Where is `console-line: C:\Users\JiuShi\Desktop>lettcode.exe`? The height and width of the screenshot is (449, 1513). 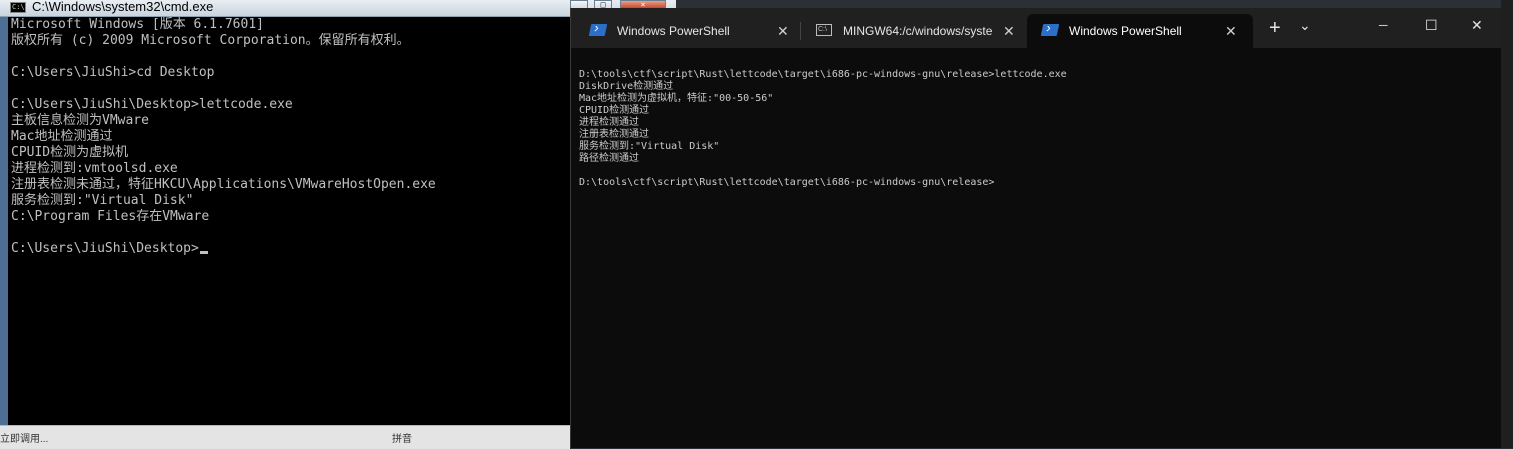
console-line: C:\Users\JiuShi\Desktop>lettcode.exe is located at coordinates (152, 104).